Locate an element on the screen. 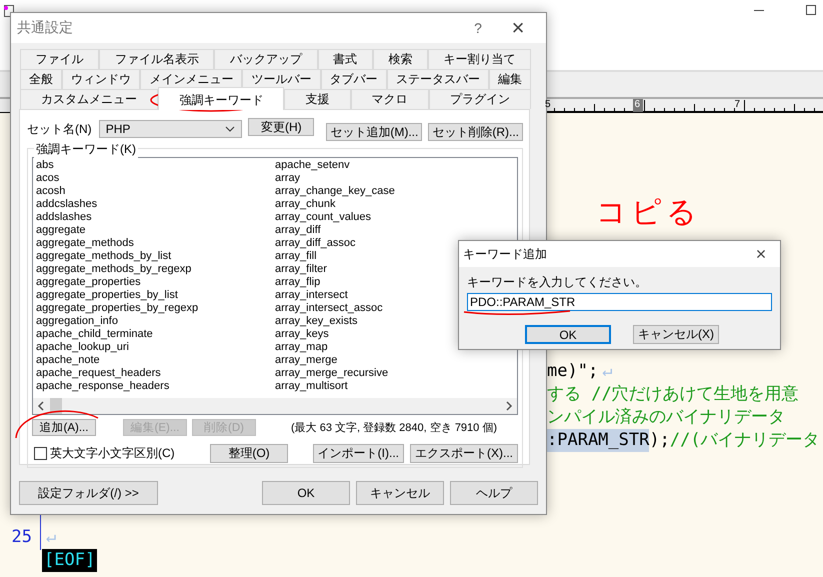 The image size is (823, 577). tab: ウィンドウ is located at coordinates (101, 79).